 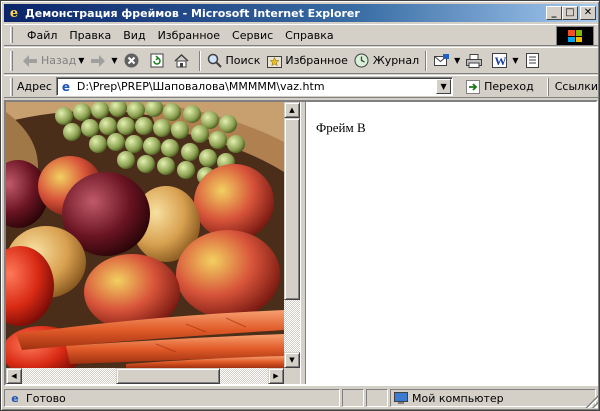 I want to click on go-arrow-icon, so click(x=473, y=87).